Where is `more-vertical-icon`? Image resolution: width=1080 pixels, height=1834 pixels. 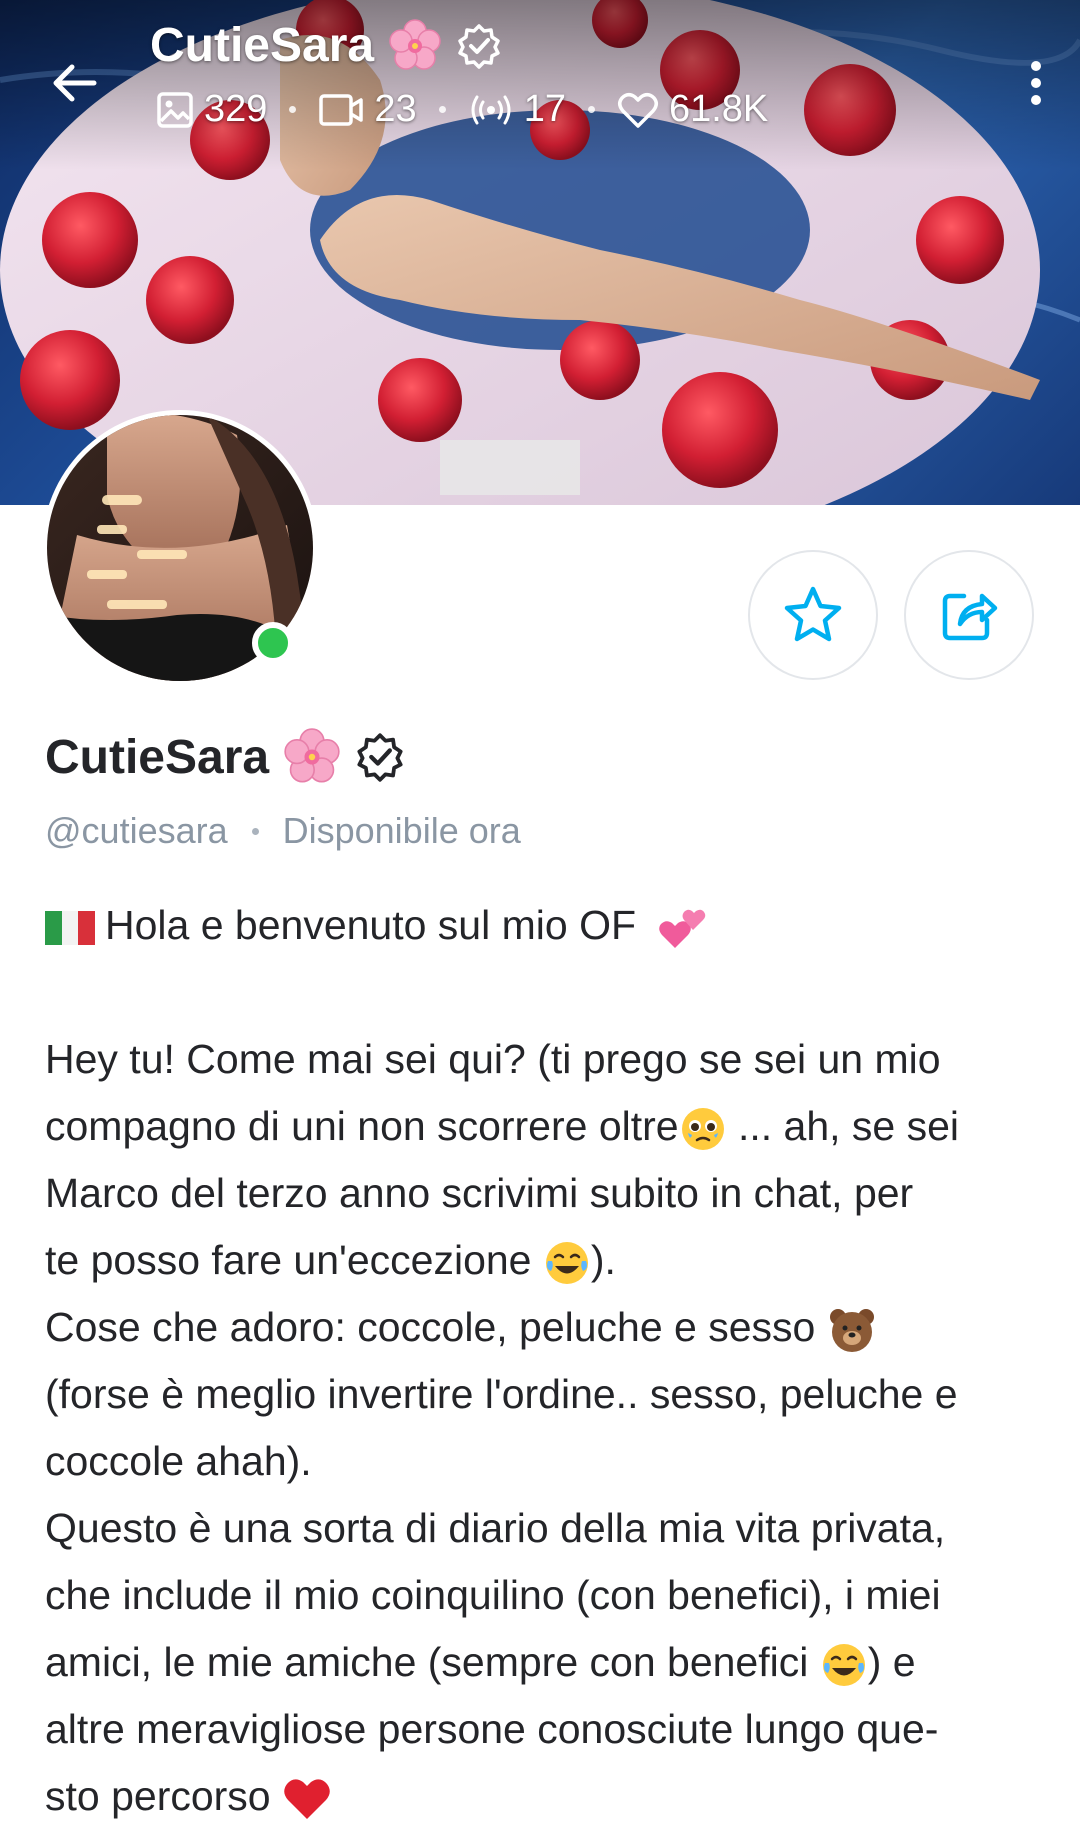
more-vertical-icon is located at coordinates (1036, 83).